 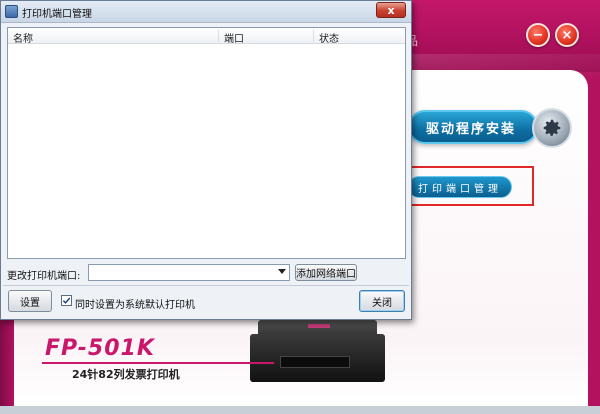 I want to click on default-printer-checkbox, so click(x=66, y=300).